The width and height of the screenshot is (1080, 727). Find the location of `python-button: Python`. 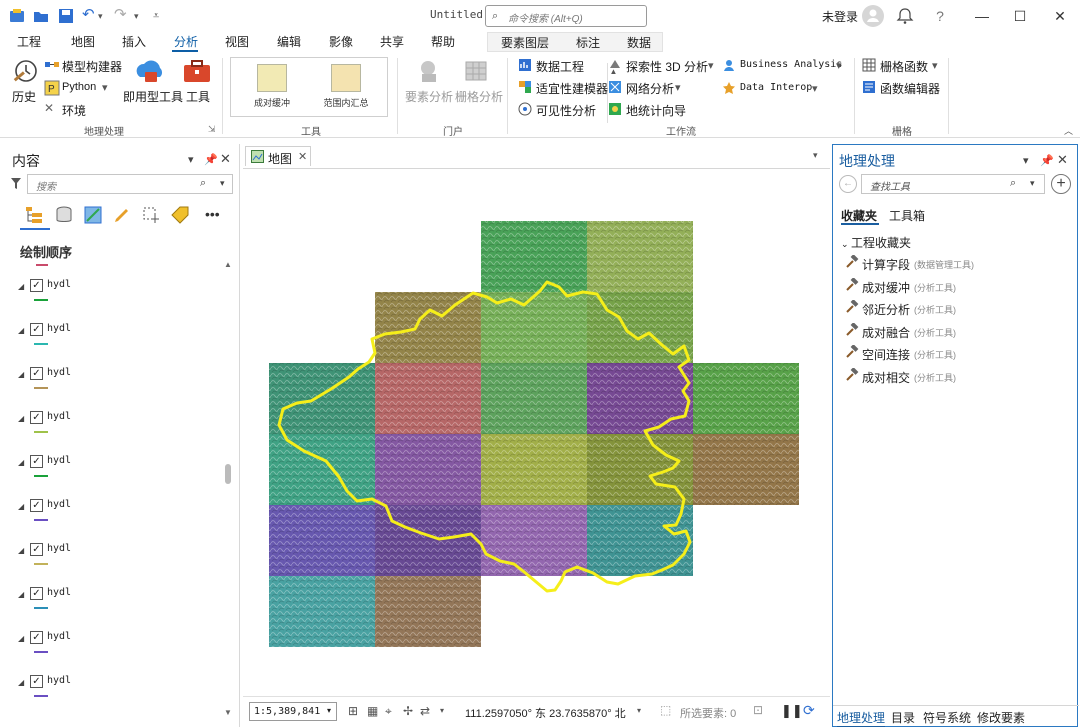

python-button: Python is located at coordinates (79, 87).